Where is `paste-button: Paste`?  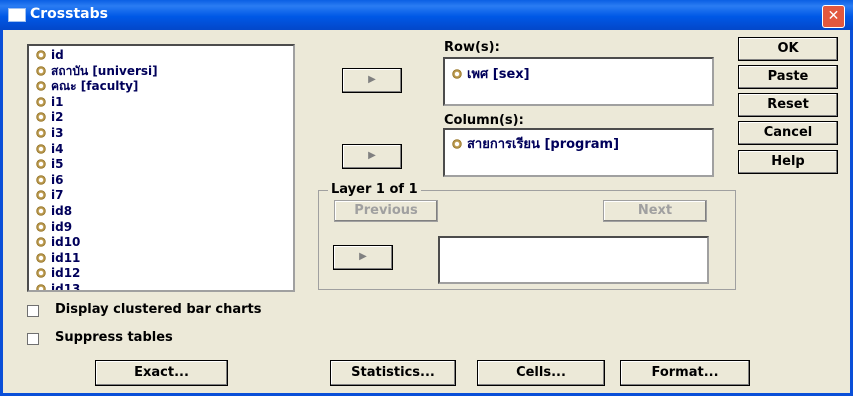 paste-button: Paste is located at coordinates (788, 77).